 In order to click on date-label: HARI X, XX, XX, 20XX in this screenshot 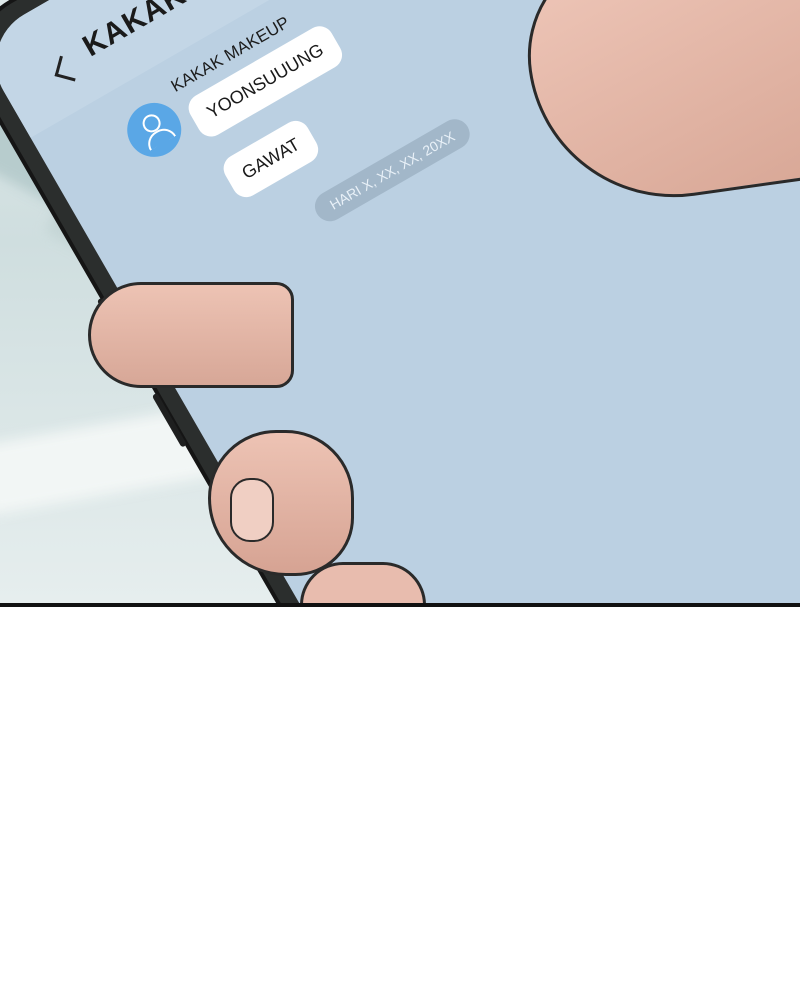, I will do `click(392, 170)`.